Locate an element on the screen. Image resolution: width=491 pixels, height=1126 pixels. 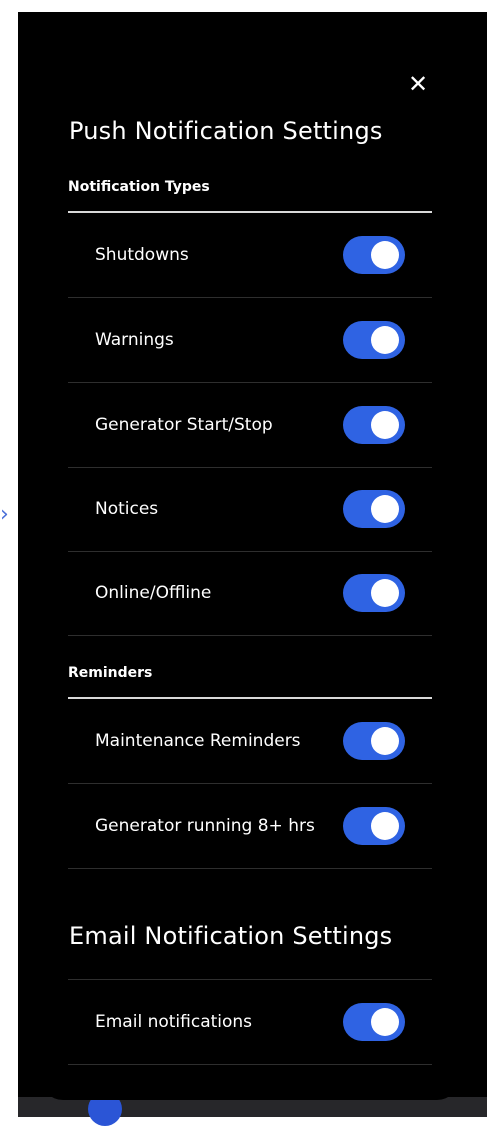
shutdowns-toggle is located at coordinates (374, 255).